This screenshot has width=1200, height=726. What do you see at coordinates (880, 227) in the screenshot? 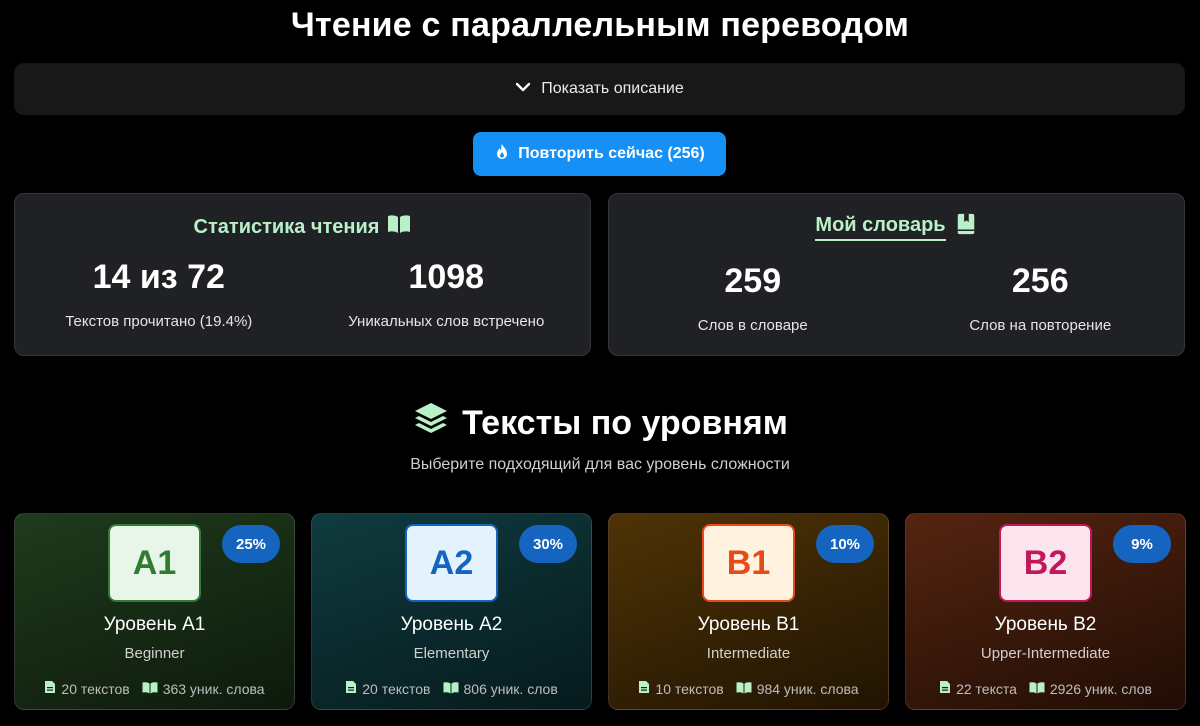
I see `dictionary-title-text: Мой словарь` at bounding box center [880, 227].